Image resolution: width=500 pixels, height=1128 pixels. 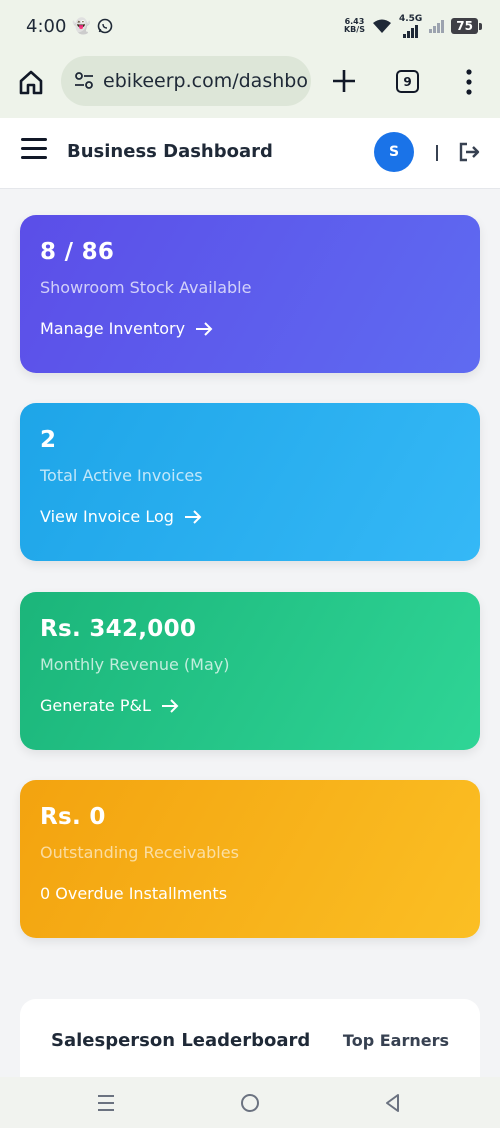 What do you see at coordinates (106, 1103) in the screenshot?
I see `recent-apps-icon` at bounding box center [106, 1103].